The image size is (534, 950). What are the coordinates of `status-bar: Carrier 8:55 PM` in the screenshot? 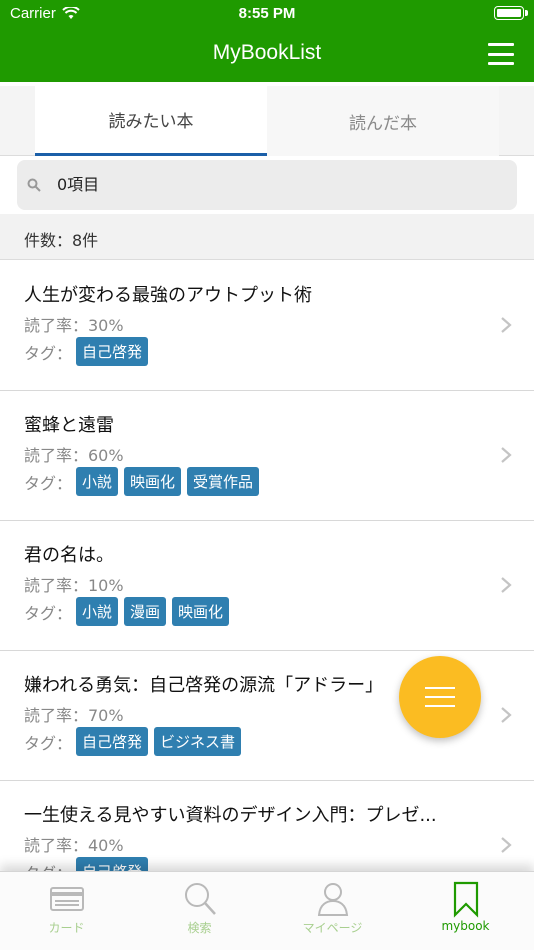 It's located at (267, 13).